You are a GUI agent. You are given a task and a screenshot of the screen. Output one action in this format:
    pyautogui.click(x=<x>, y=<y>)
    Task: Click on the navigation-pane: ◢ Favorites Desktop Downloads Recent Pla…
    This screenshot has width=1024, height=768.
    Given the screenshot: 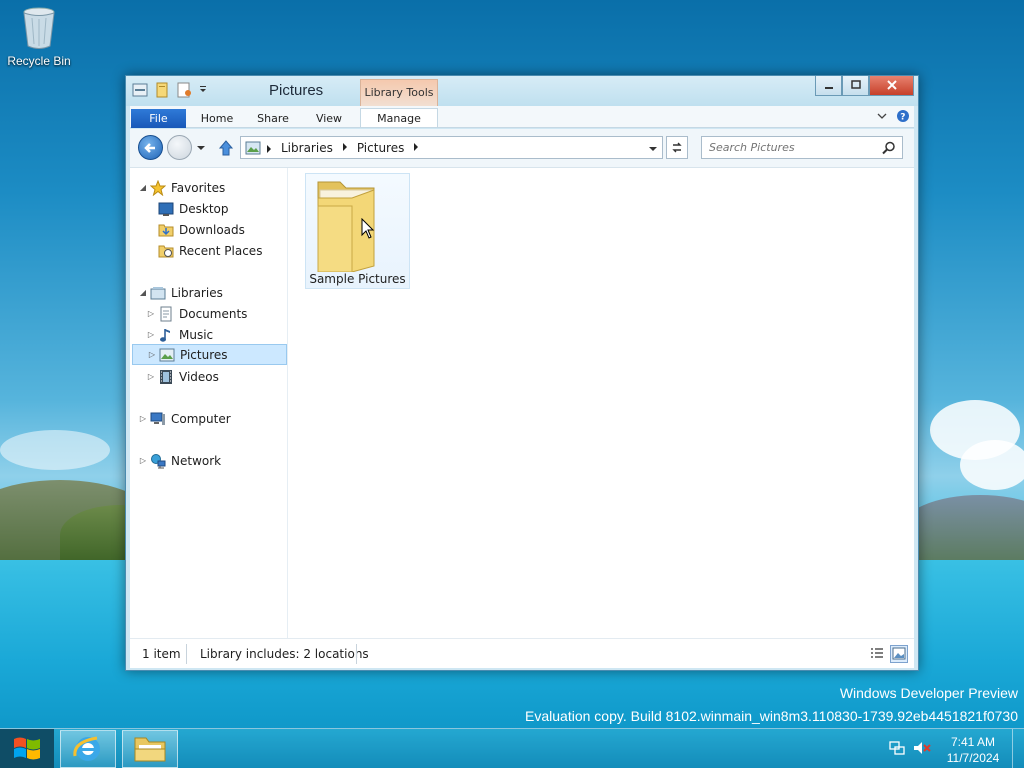 What is the action you would take?
    pyautogui.click(x=209, y=403)
    